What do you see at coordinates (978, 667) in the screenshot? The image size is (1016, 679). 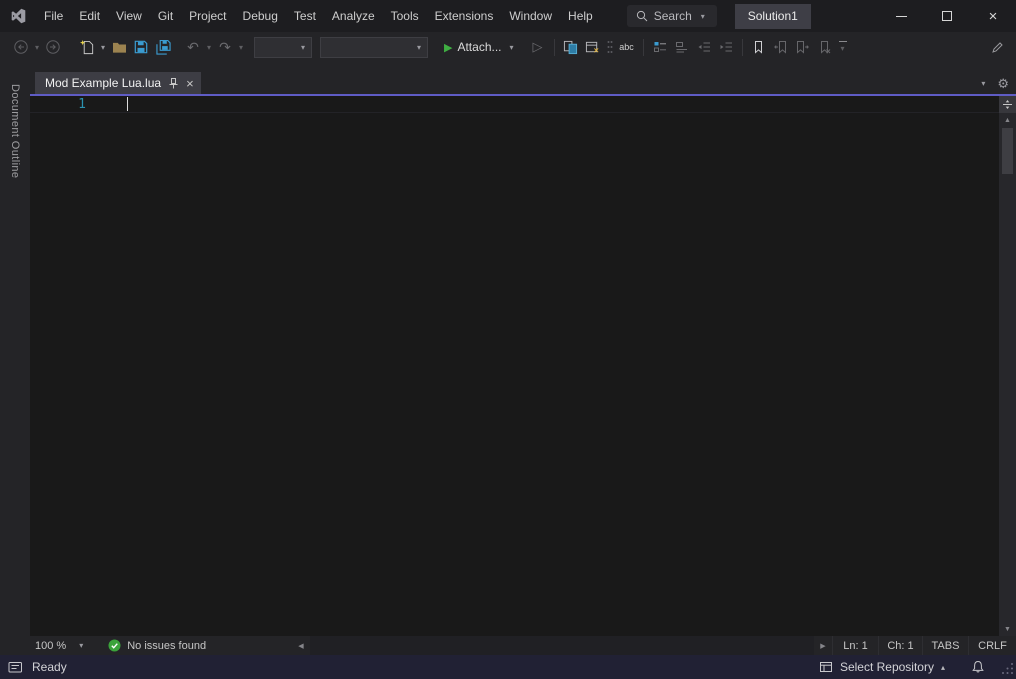 I see `notifications-button` at bounding box center [978, 667].